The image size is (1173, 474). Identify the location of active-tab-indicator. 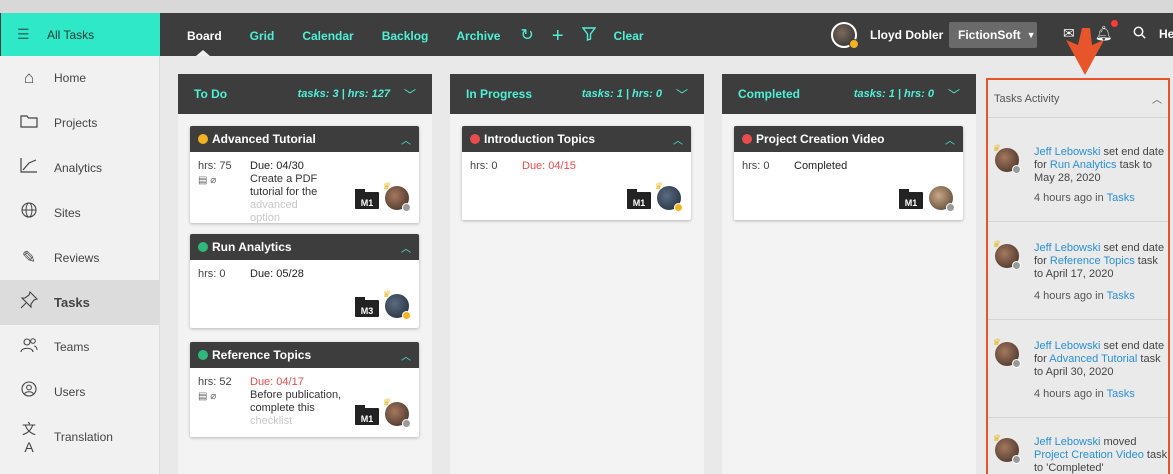
(203, 53).